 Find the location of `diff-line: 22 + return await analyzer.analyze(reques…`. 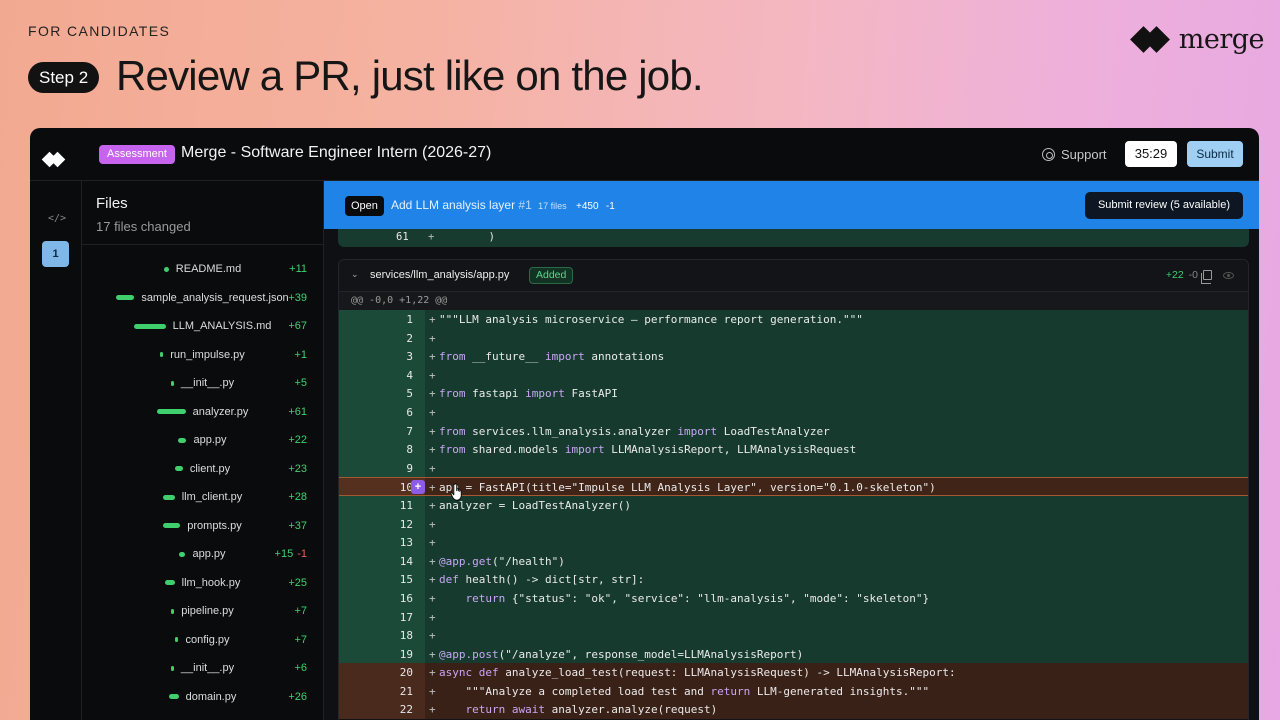

diff-line: 22 + return await analyzer.analyze(reques… is located at coordinates (793, 710).